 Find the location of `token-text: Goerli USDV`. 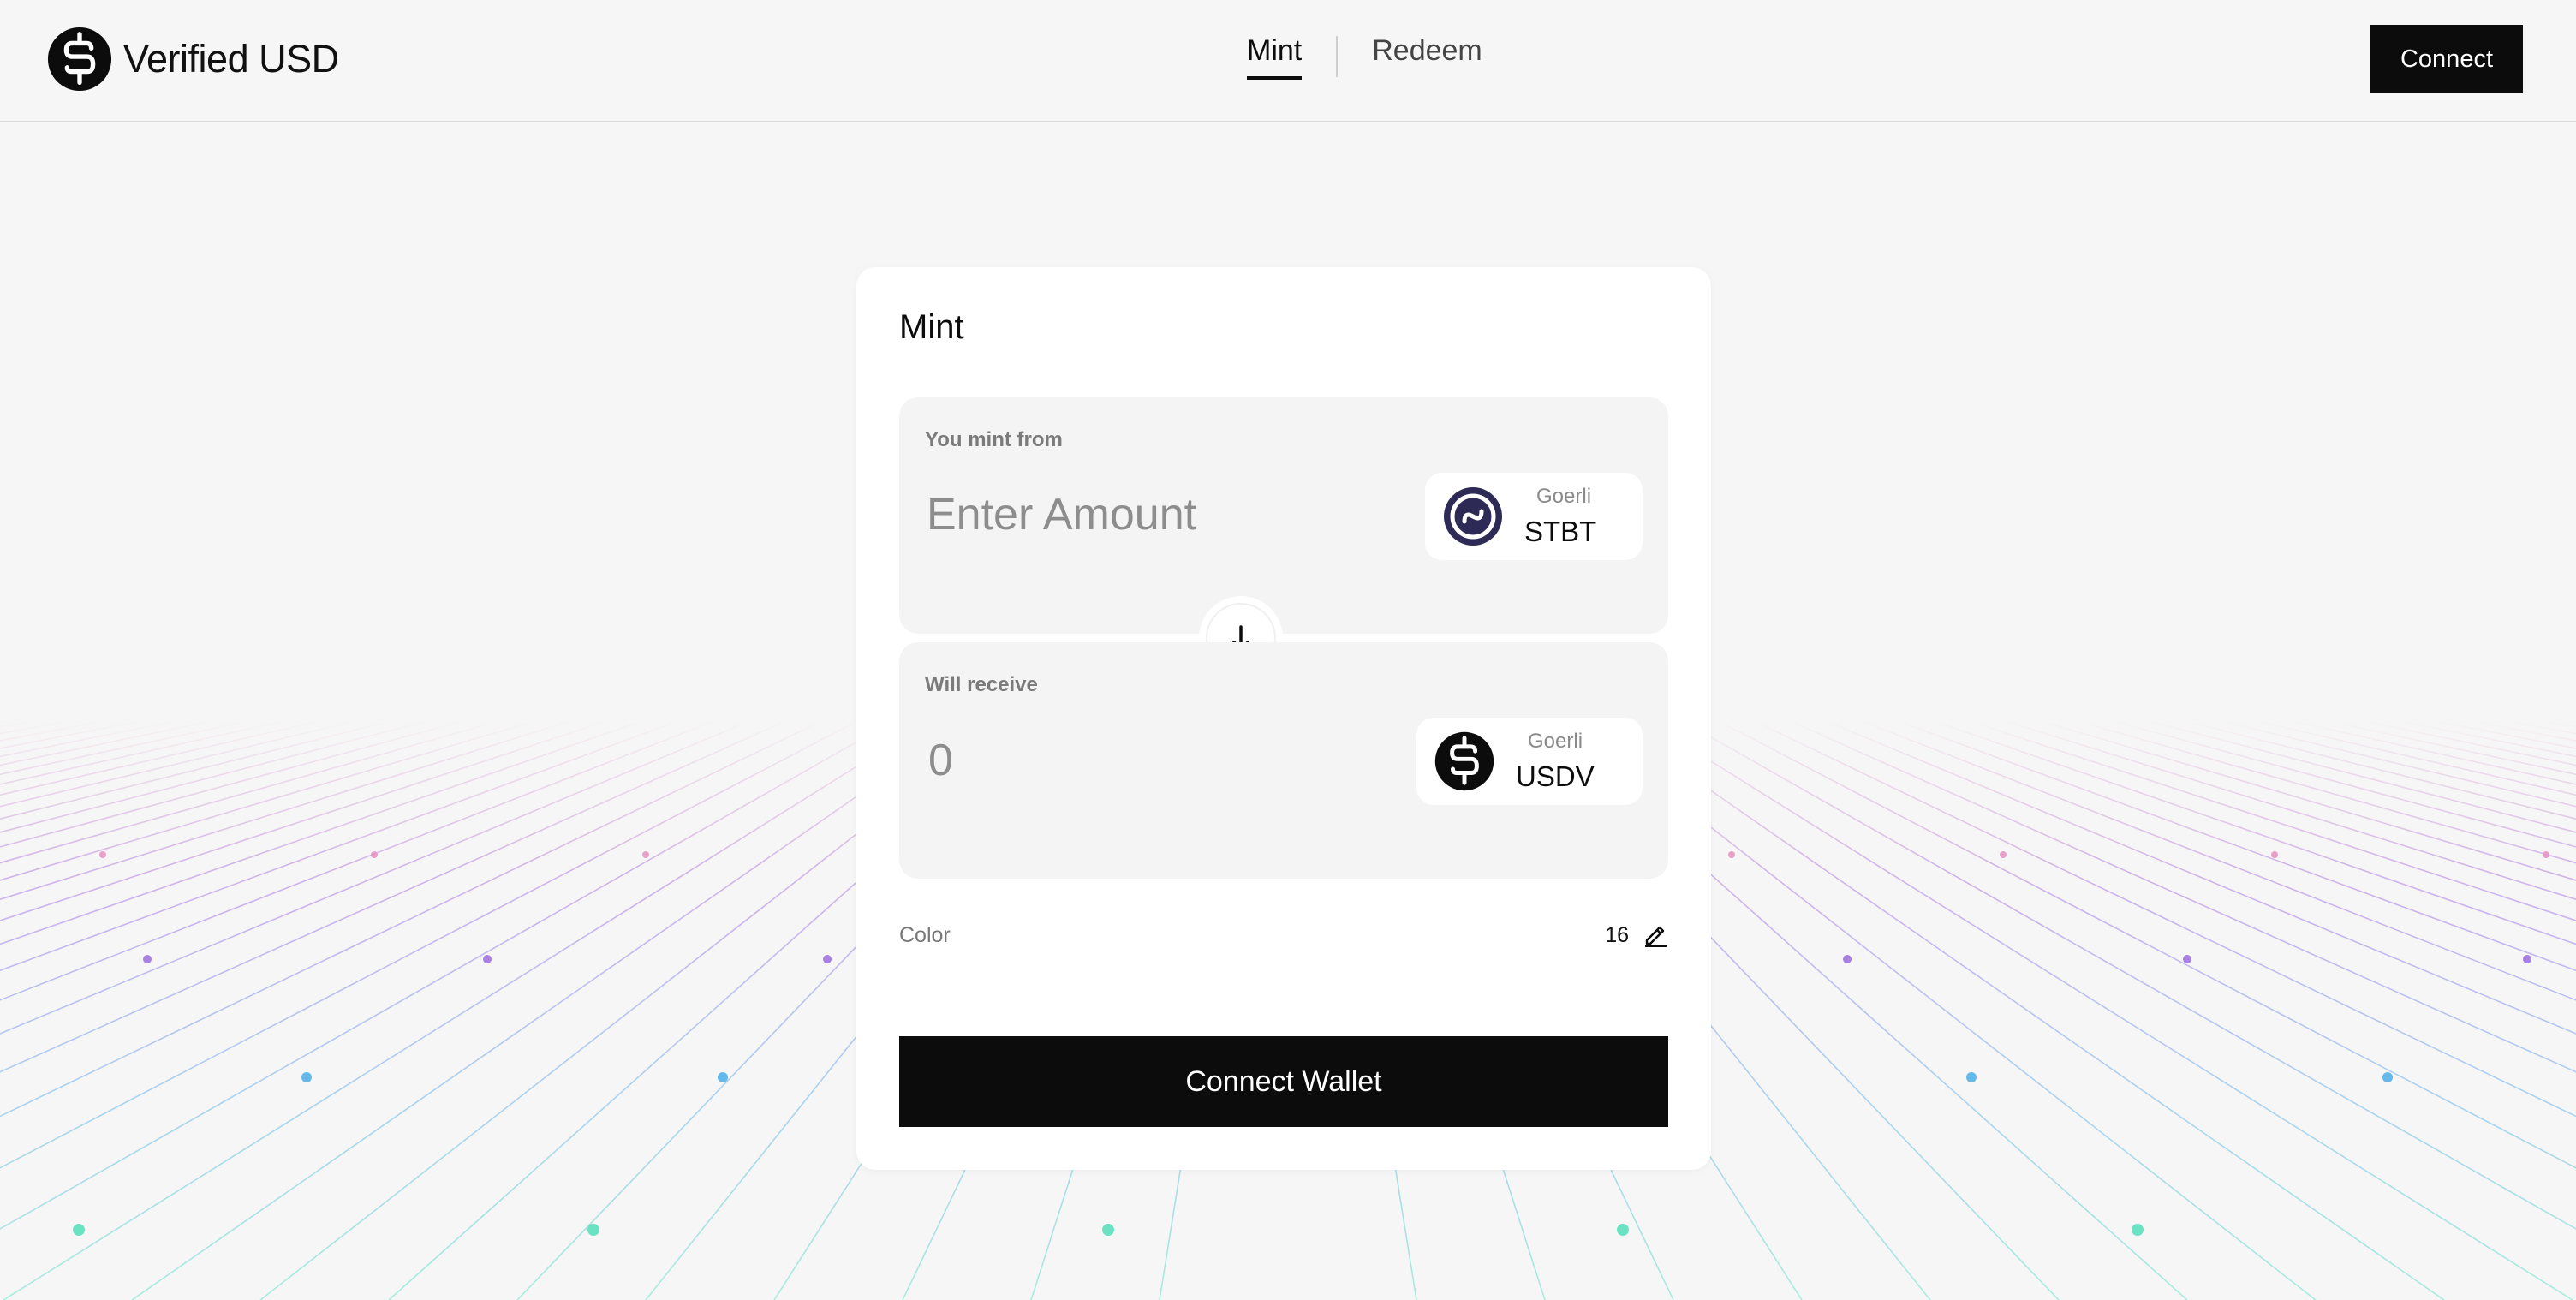

token-text: Goerli USDV is located at coordinates (1555, 761).